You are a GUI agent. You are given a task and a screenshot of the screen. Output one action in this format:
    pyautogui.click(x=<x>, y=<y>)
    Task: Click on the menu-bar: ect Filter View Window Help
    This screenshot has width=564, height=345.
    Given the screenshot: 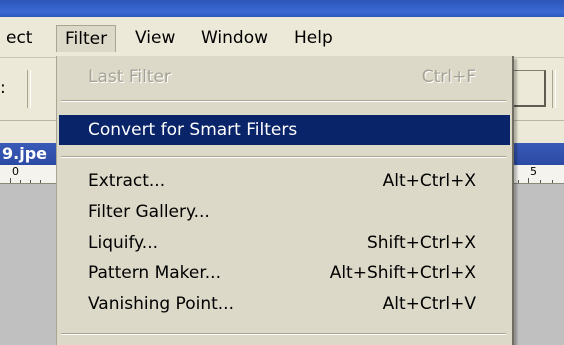 What is the action you would take?
    pyautogui.click(x=282, y=37)
    